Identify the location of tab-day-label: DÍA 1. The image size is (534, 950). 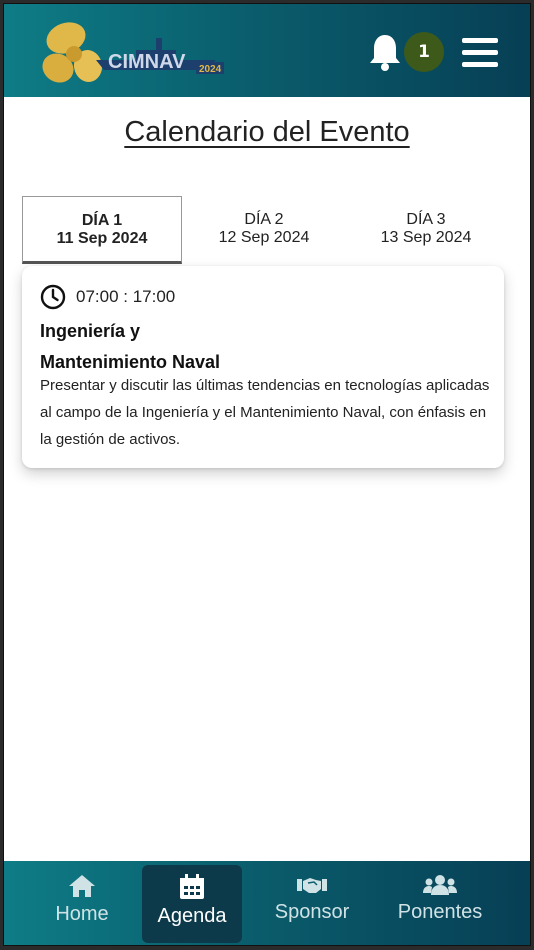
(102, 220).